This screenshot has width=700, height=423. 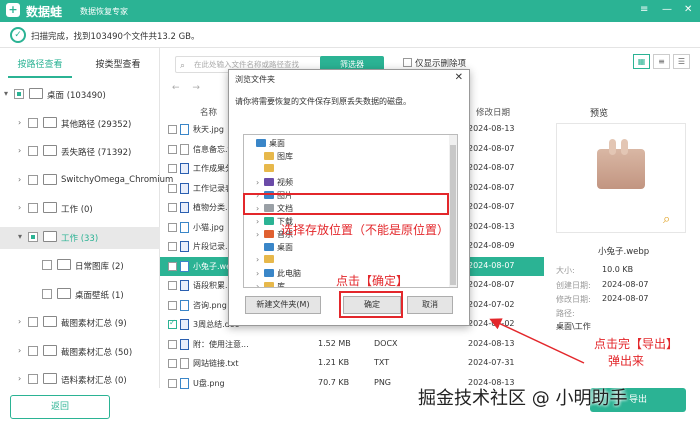 I want to click on annotation-arrows, so click(x=537, y=341).